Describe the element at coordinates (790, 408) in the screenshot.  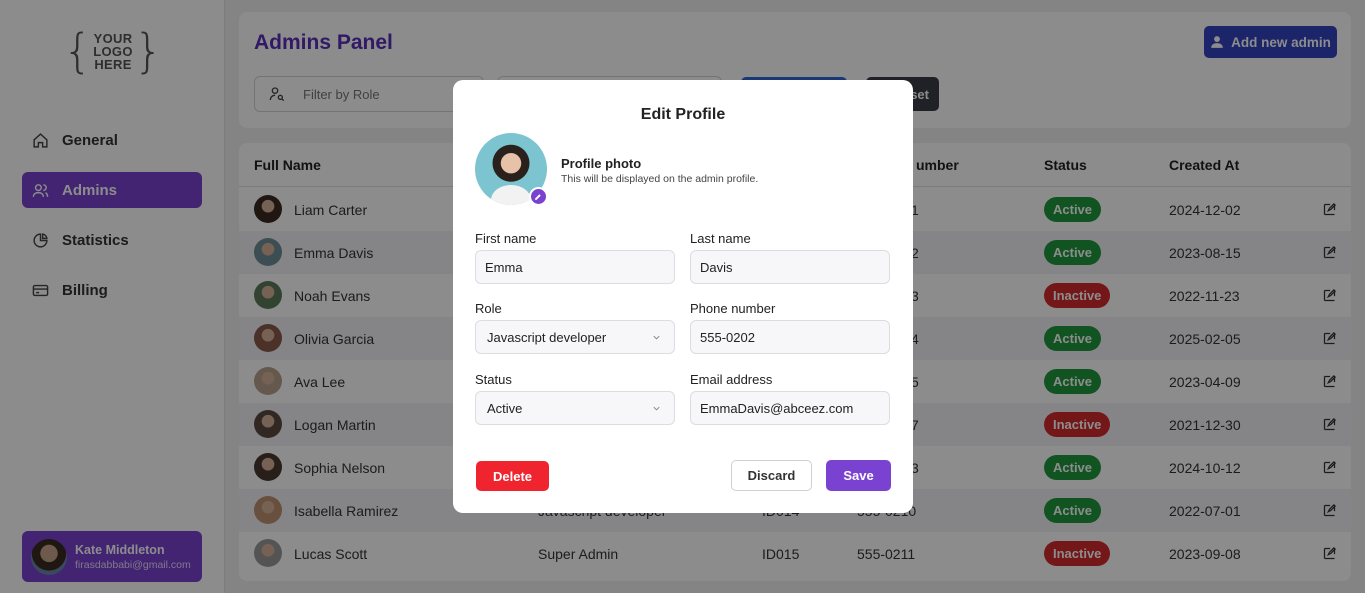
I see `email-field: EmmaDavis@abceez.com` at that location.